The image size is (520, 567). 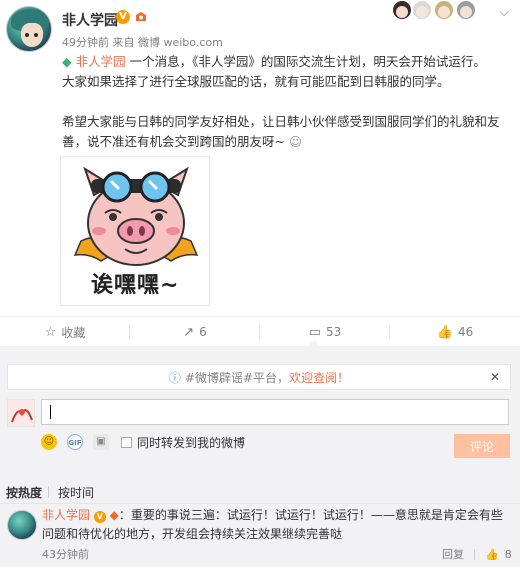 I want to click on image-icon: ▣, so click(x=101, y=442).